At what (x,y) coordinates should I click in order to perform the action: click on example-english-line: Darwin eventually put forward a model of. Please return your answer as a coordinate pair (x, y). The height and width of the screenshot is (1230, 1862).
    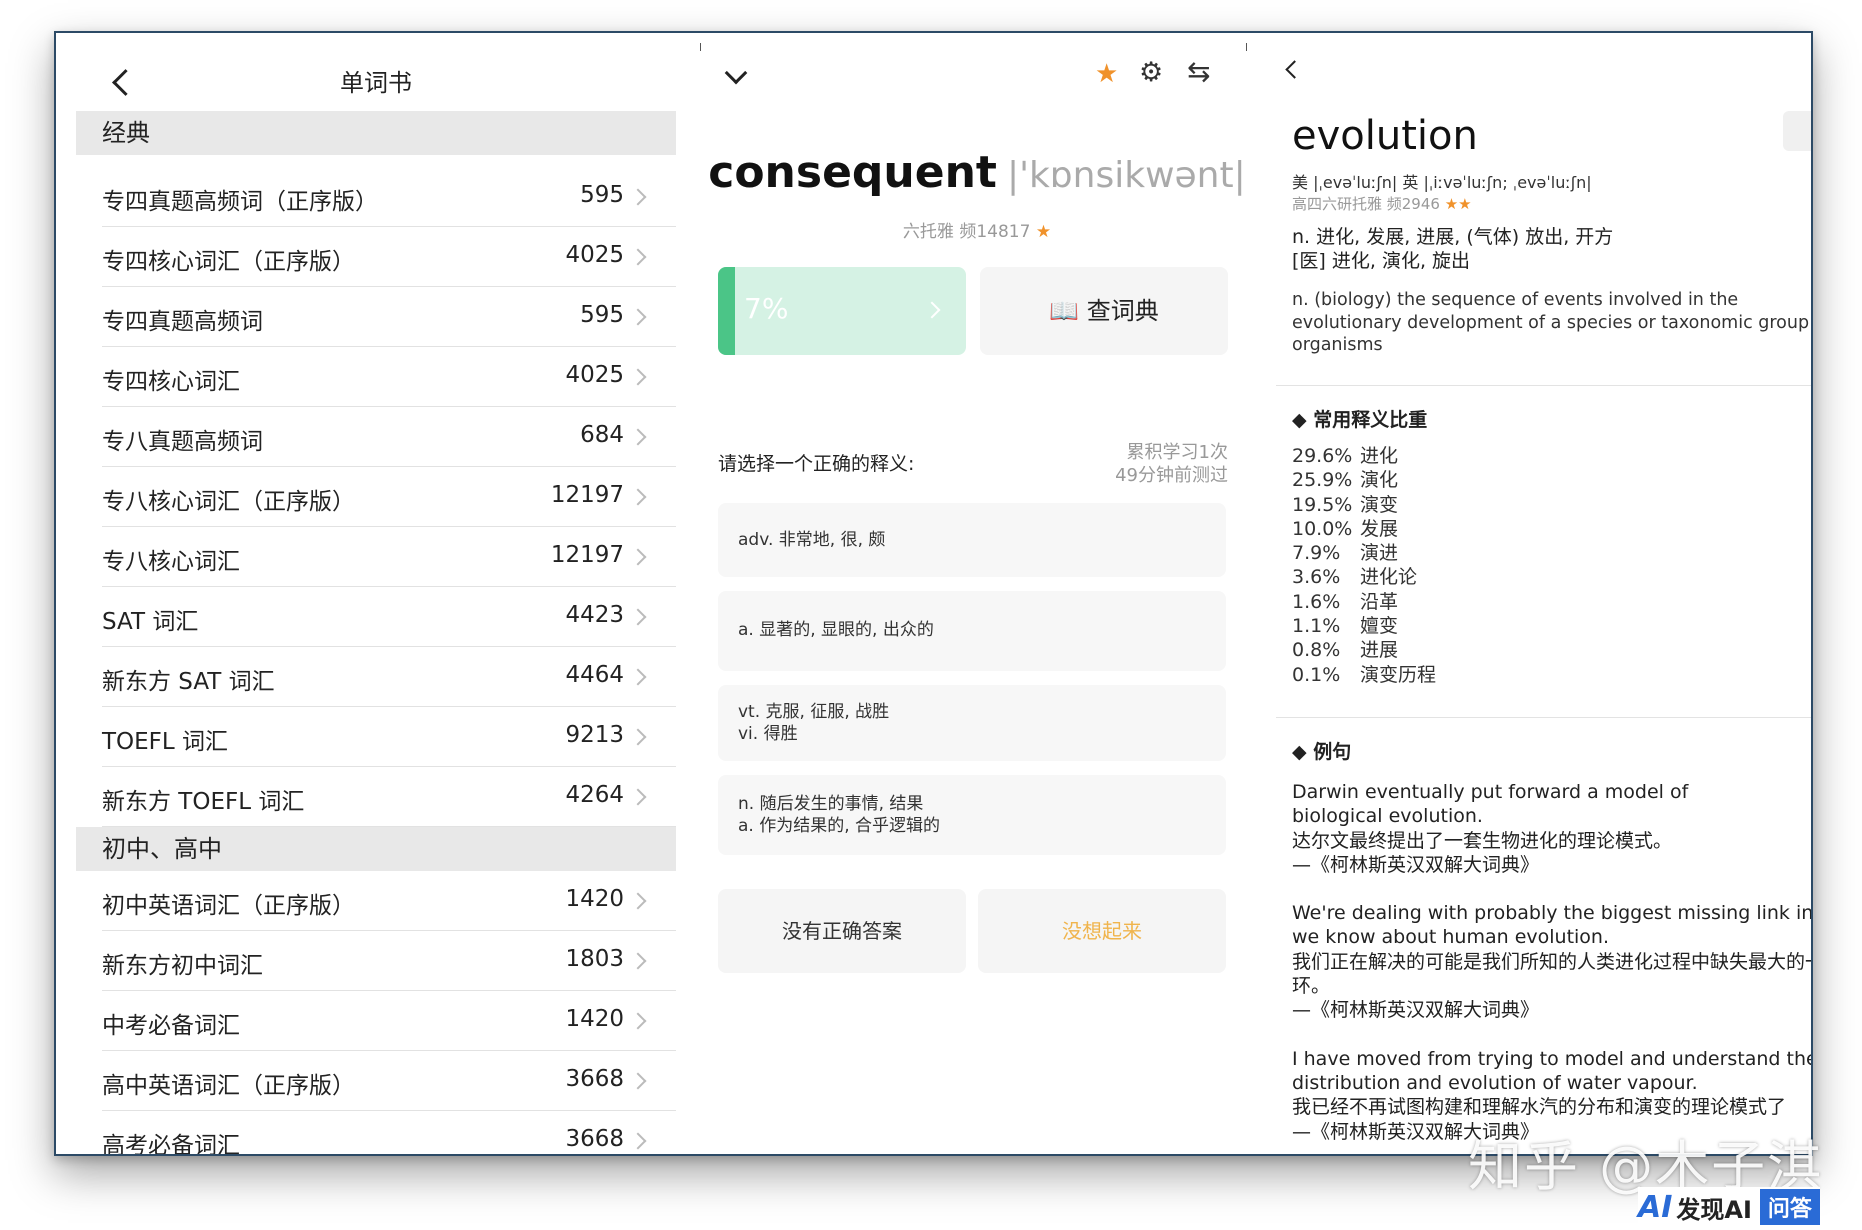
    Looking at the image, I should click on (1490, 792).